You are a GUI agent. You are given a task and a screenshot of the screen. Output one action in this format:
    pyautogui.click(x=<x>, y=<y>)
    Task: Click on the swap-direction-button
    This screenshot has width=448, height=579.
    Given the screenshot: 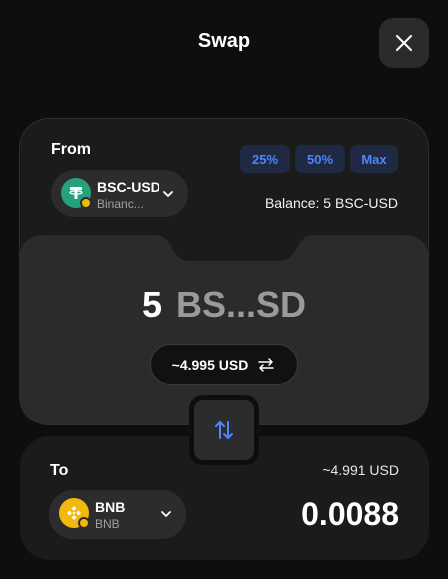 What is the action you would take?
    pyautogui.click(x=224, y=430)
    